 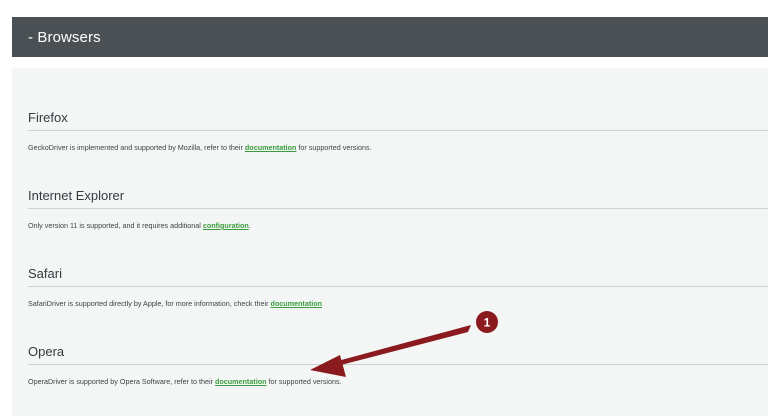 I want to click on section-heading-safari: Safari, so click(x=45, y=273).